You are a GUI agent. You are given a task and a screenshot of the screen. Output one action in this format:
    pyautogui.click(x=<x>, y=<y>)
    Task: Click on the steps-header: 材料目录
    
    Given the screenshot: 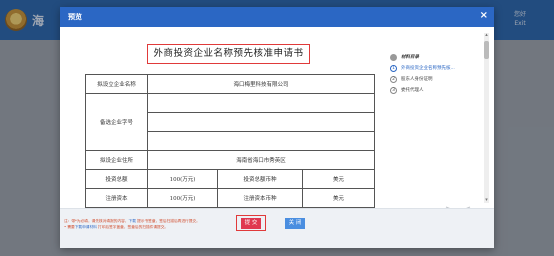 What is the action you would take?
    pyautogui.click(x=437, y=57)
    